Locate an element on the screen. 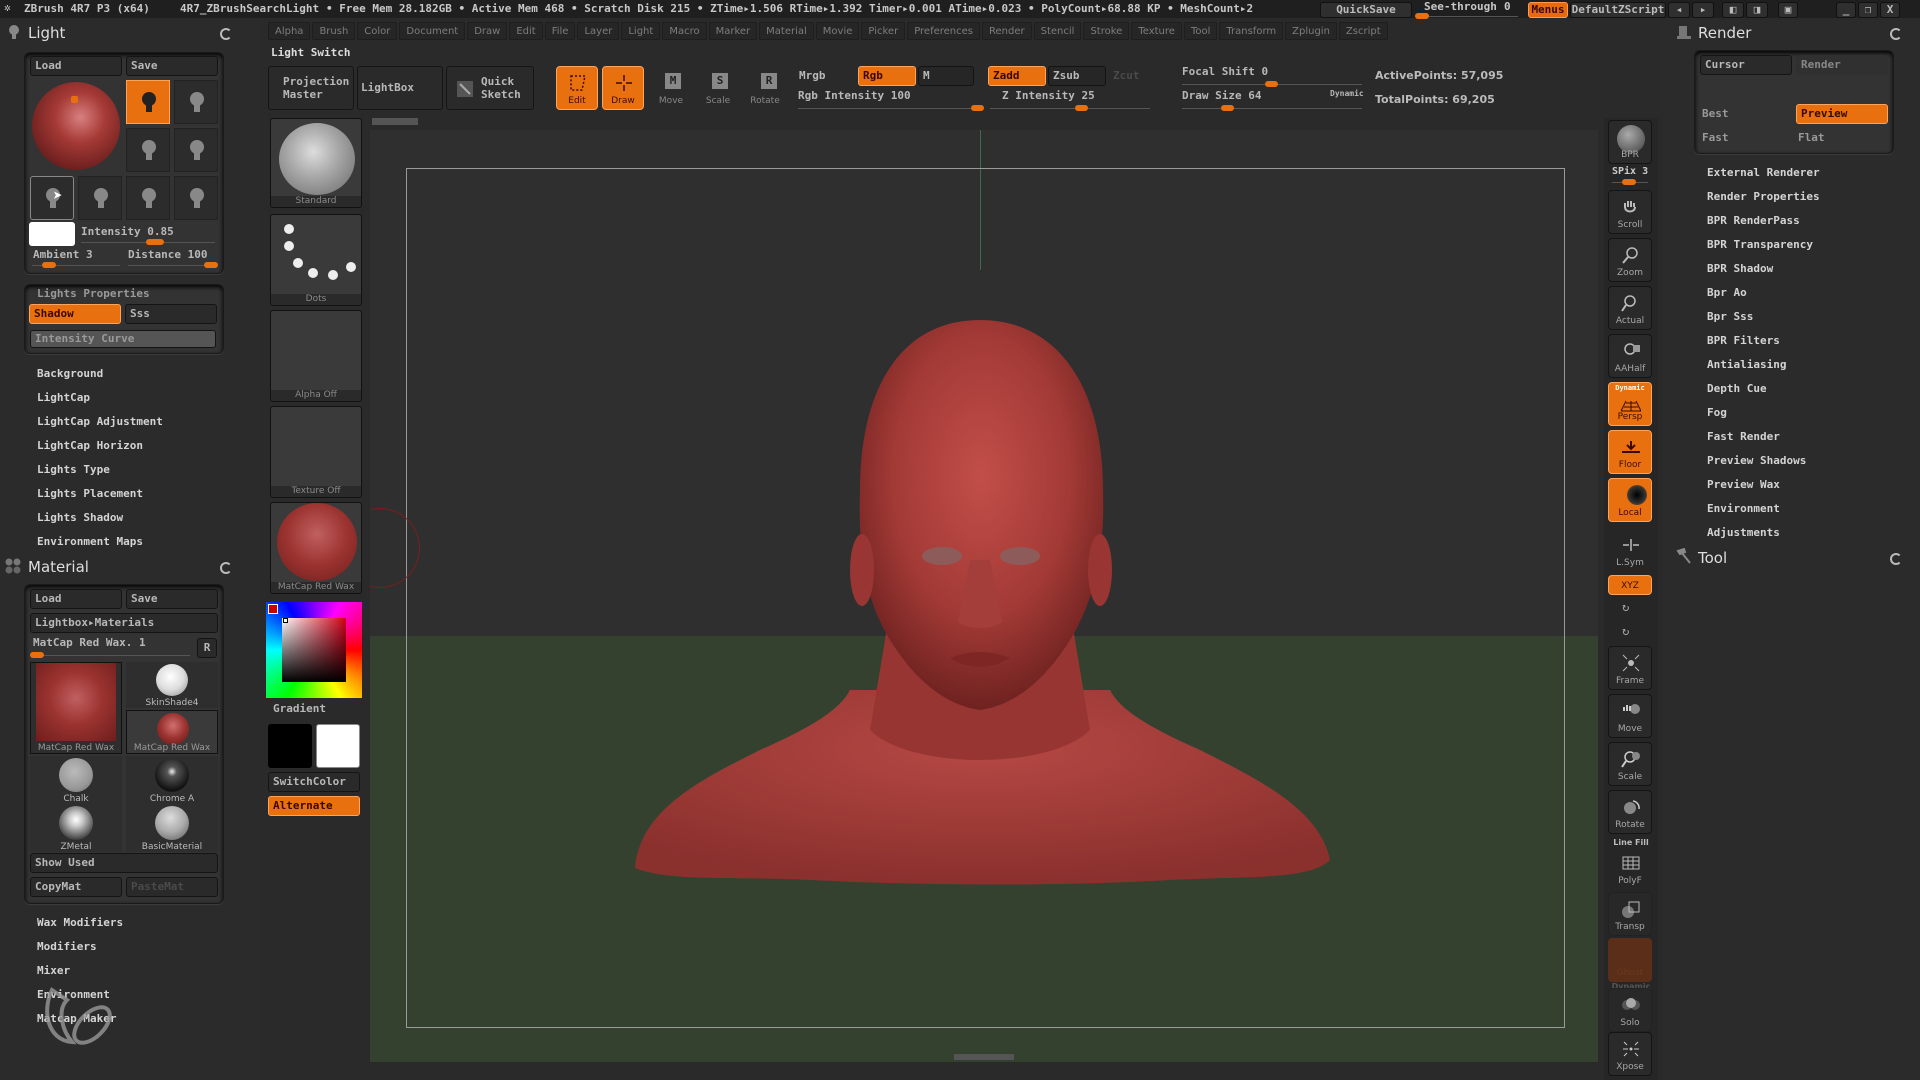 This screenshot has width=1920, height=1080. render-subpalette-render-properties: Render Properties is located at coordinates (1763, 196).